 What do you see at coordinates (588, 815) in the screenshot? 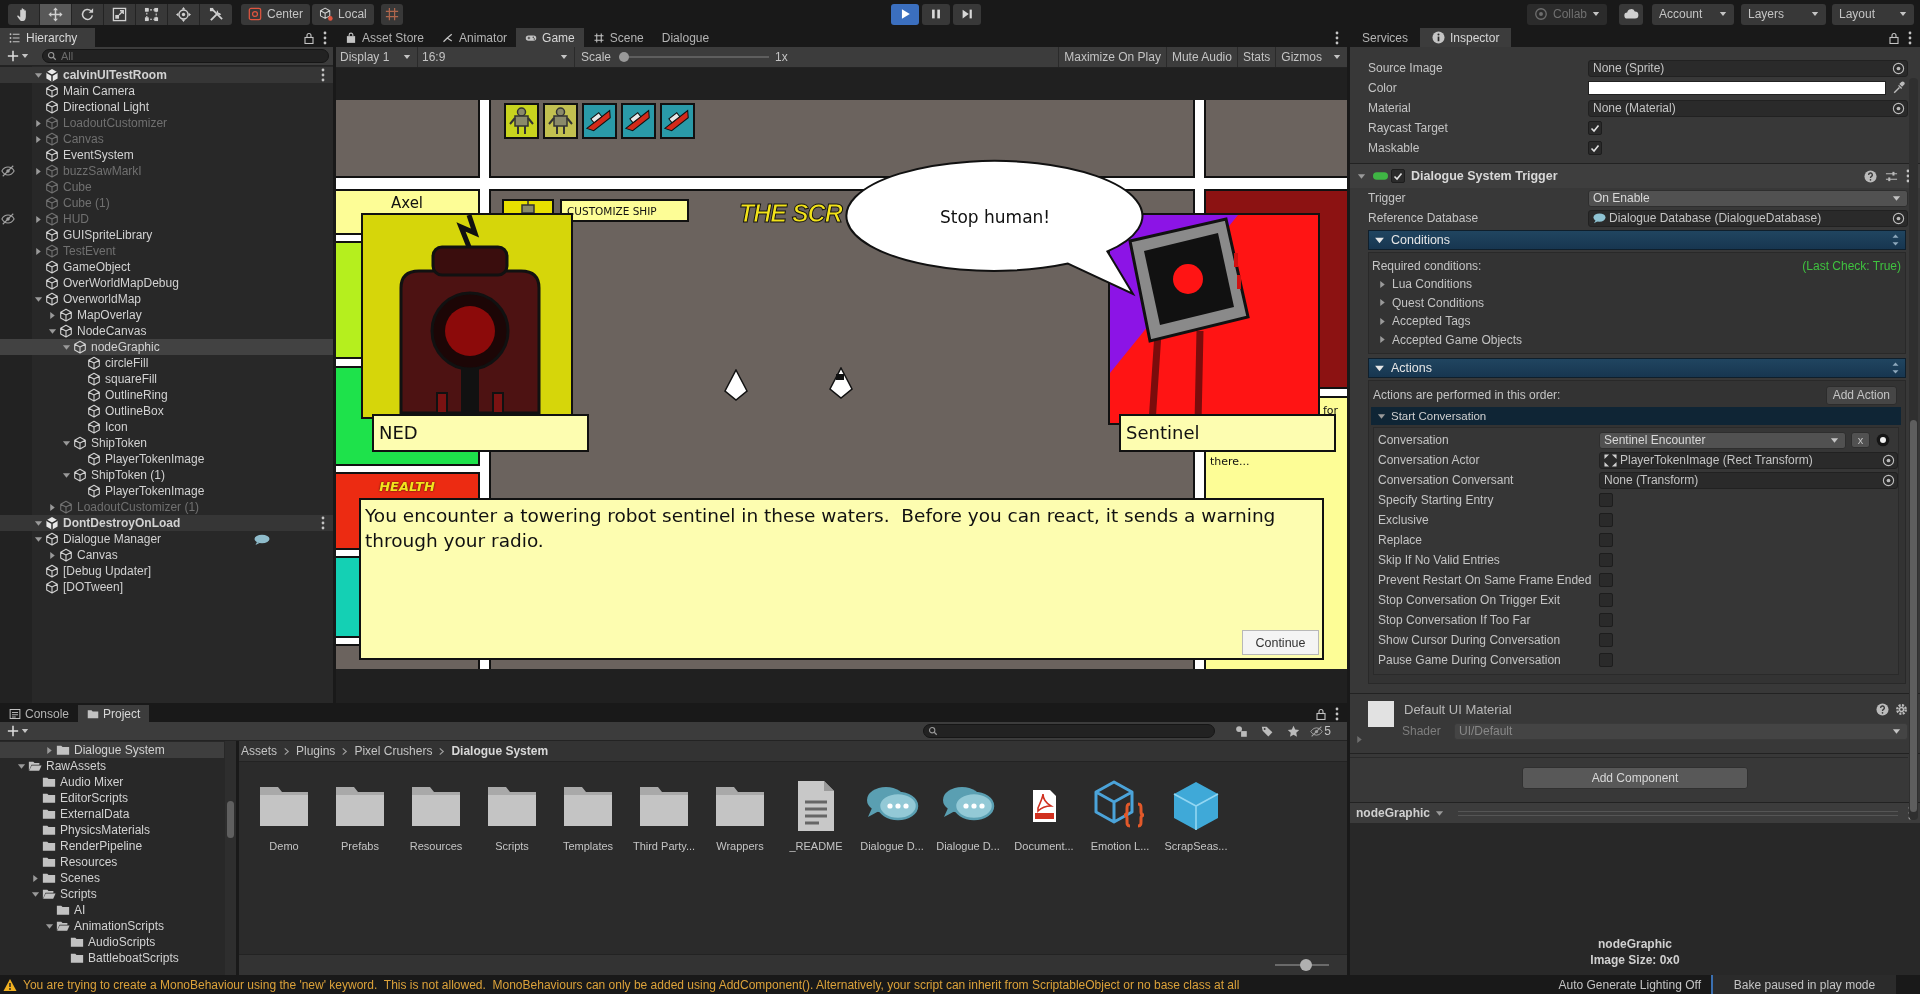
I see `asset-item: Templates` at bounding box center [588, 815].